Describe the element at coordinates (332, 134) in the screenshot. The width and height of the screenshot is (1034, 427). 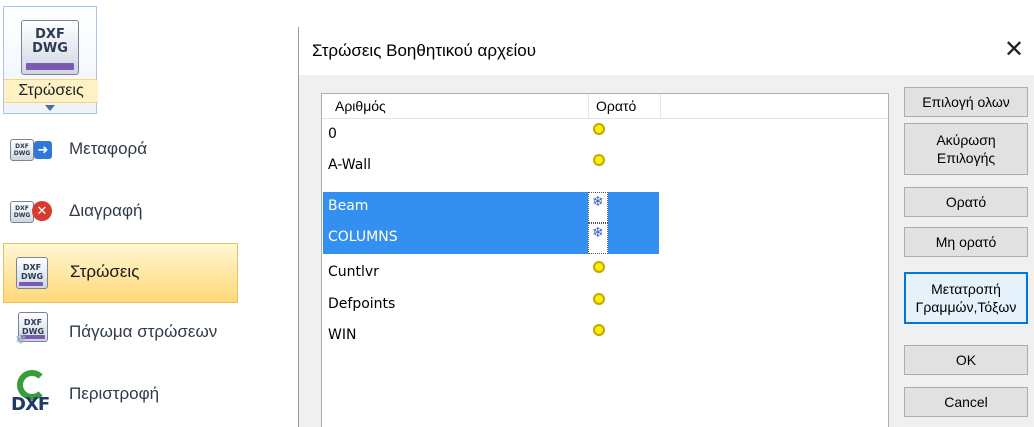
I see `layer-name: 0` at that location.